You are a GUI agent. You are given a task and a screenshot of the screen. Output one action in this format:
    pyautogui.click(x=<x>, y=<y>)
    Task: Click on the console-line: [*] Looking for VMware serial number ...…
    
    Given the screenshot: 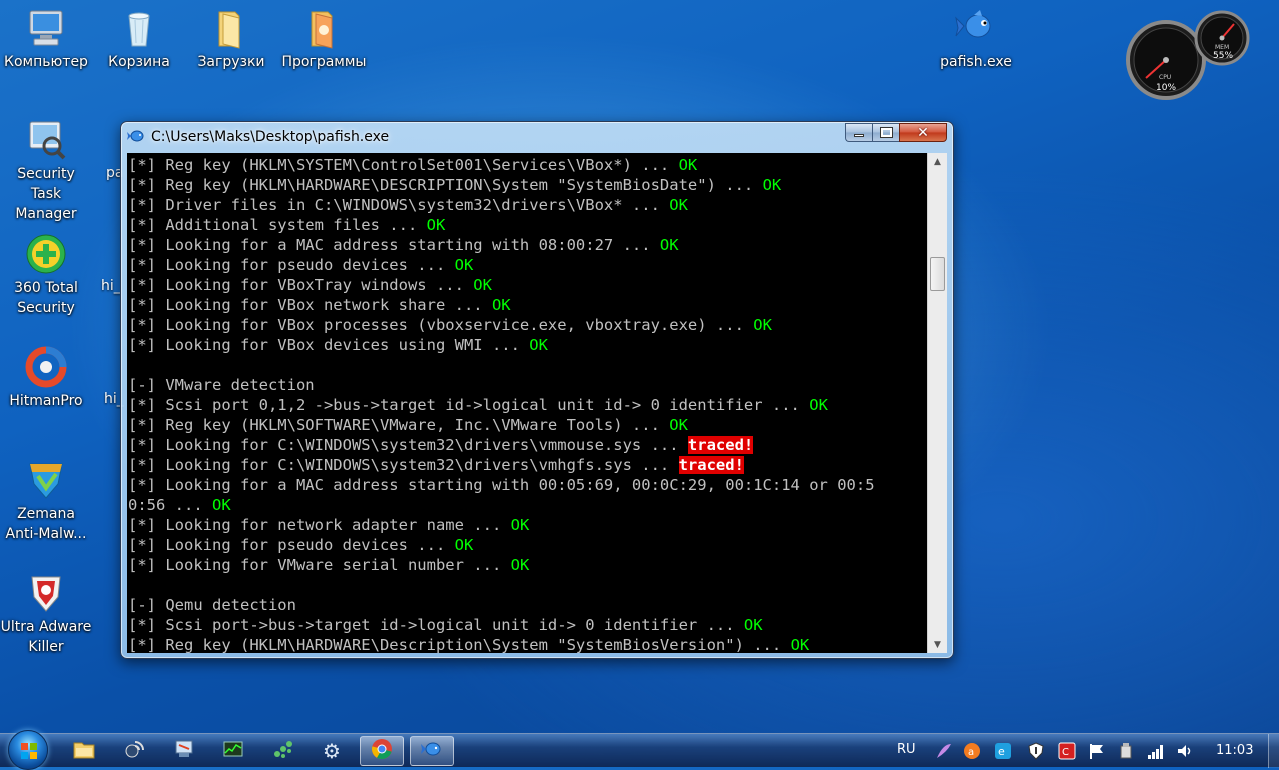 What is the action you would take?
    pyautogui.click(x=527, y=565)
    